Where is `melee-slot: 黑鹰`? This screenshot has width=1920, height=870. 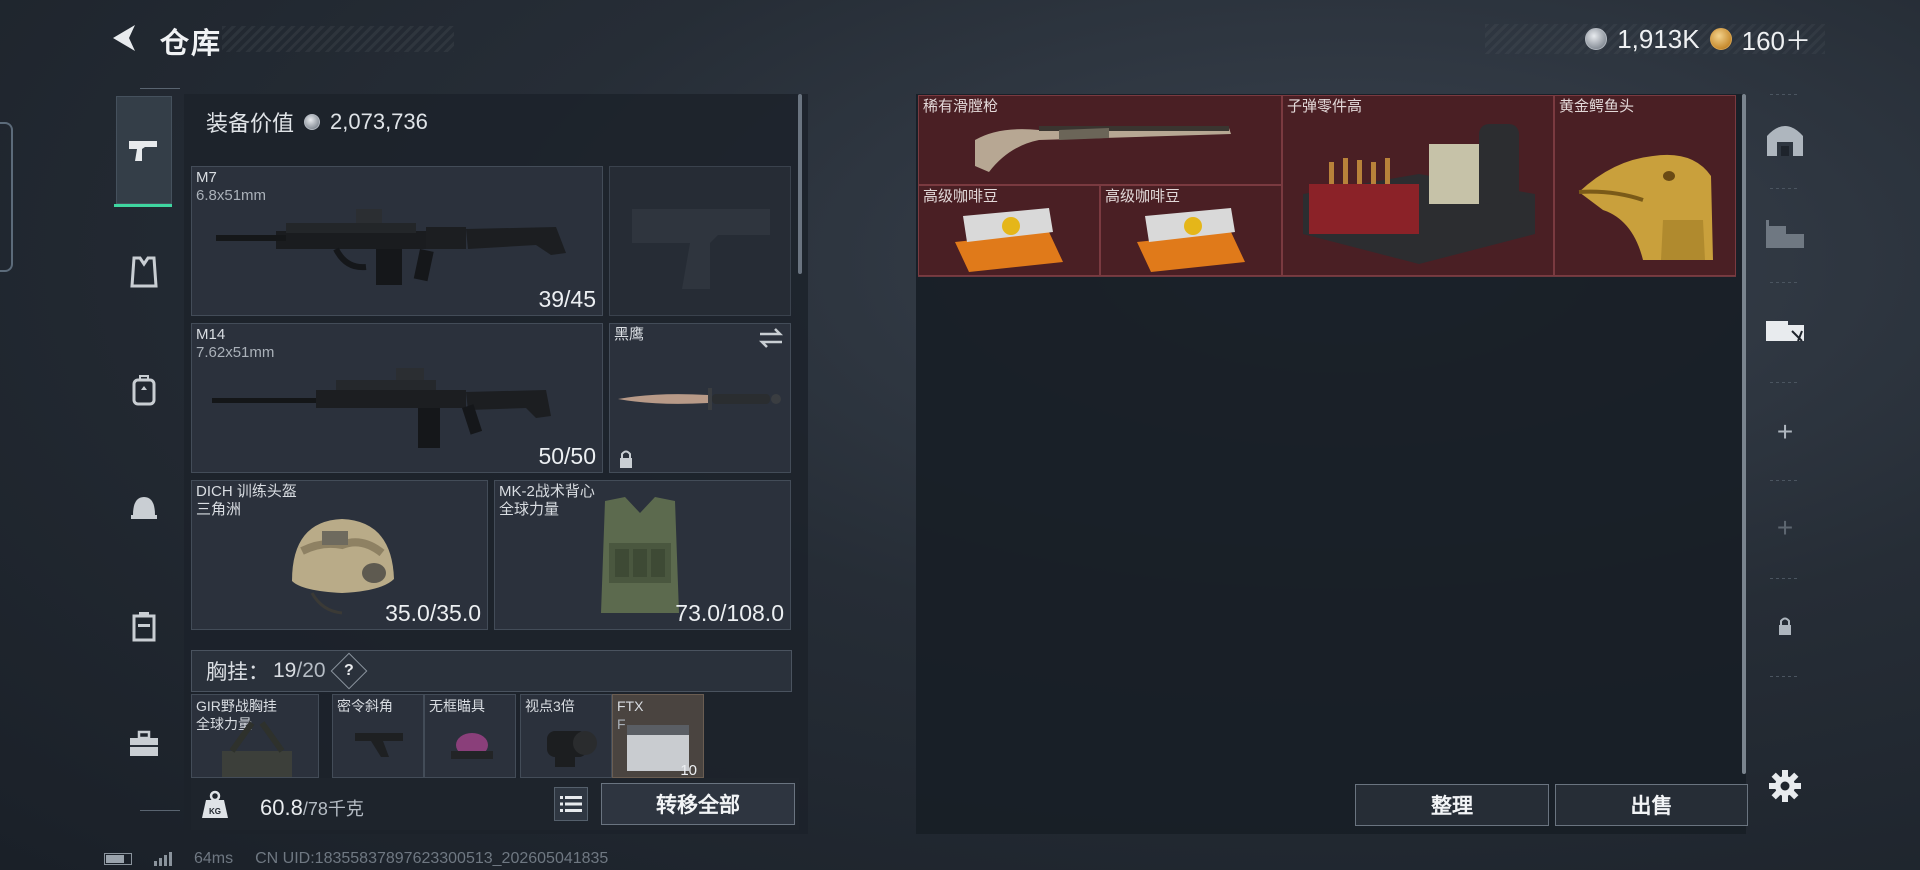
melee-slot: 黑鹰 is located at coordinates (700, 398).